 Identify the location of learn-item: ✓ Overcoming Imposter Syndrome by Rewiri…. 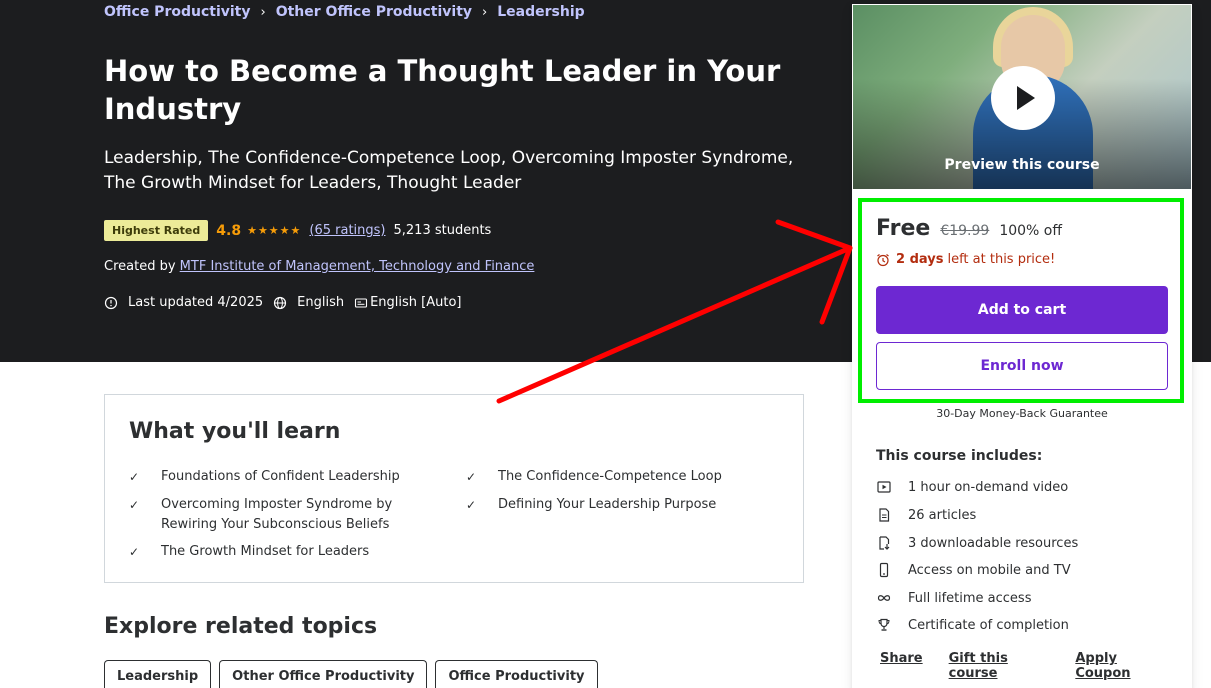
(279, 515).